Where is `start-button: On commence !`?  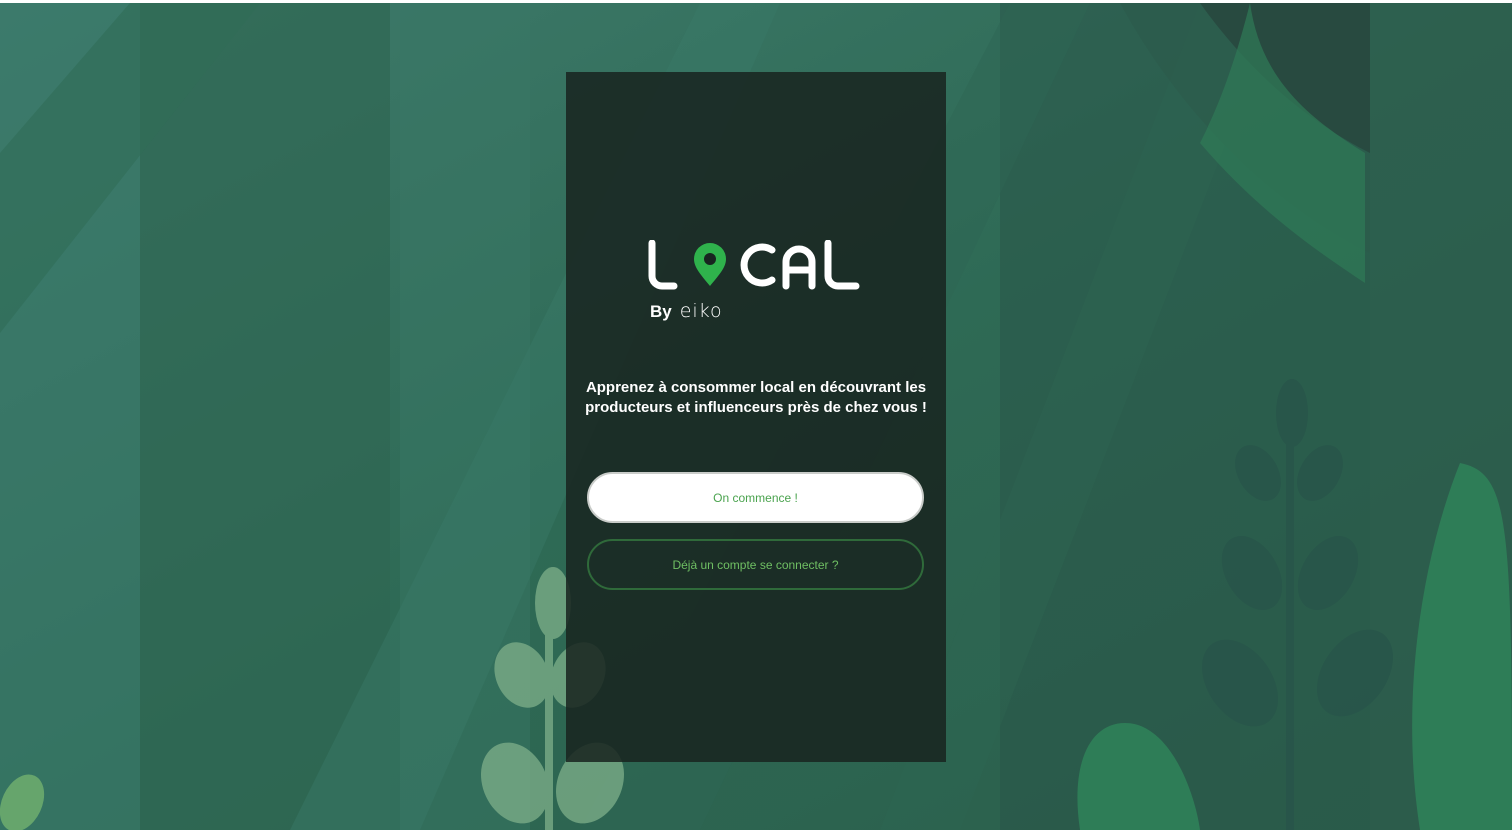 start-button: On commence ! is located at coordinates (755, 497).